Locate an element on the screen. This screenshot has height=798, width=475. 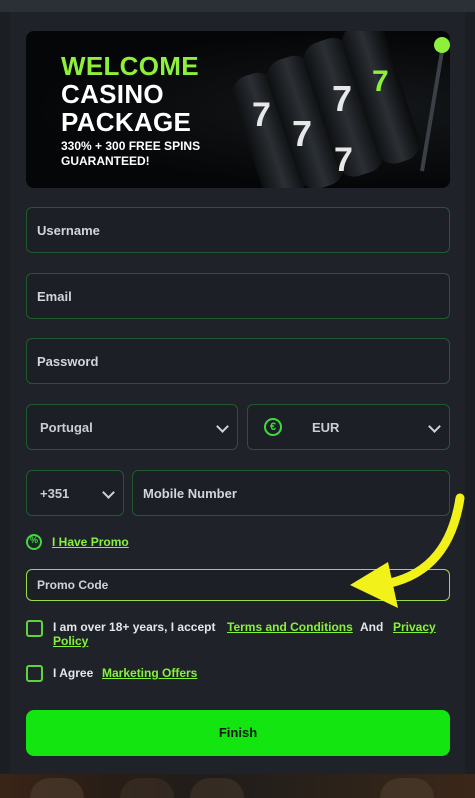
banner-title-welcome: WELCOME is located at coordinates (130, 66).